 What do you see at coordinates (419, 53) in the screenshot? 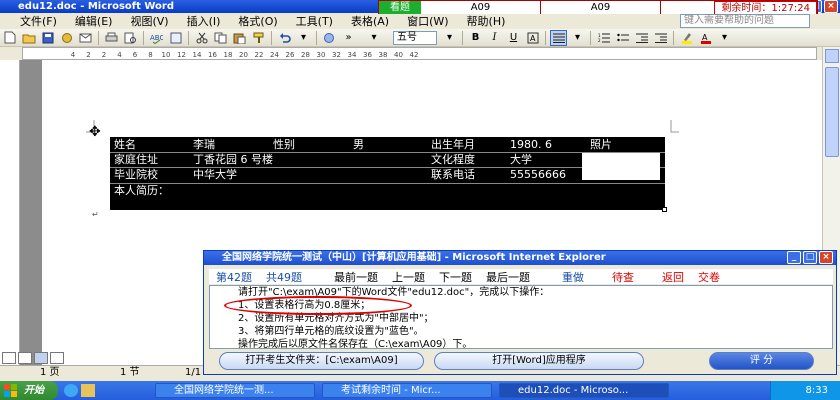
I see `horizontal-ruler: 4 2 2 4 6 8 10 12 14 16 18 20 22 24 26 28 30 32 34 36 38 40 42` at bounding box center [419, 53].